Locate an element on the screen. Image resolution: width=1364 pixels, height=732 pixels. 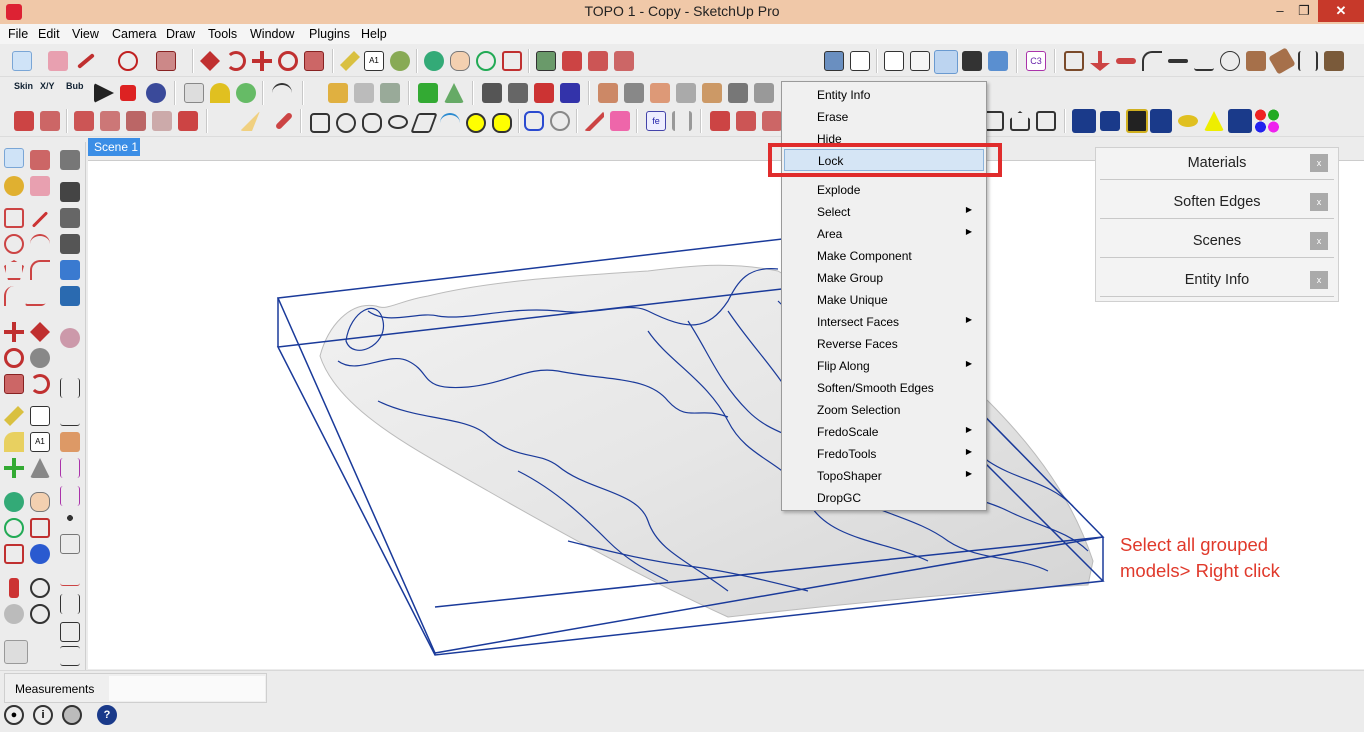
menu-window: Window is located at coordinates (272, 34).